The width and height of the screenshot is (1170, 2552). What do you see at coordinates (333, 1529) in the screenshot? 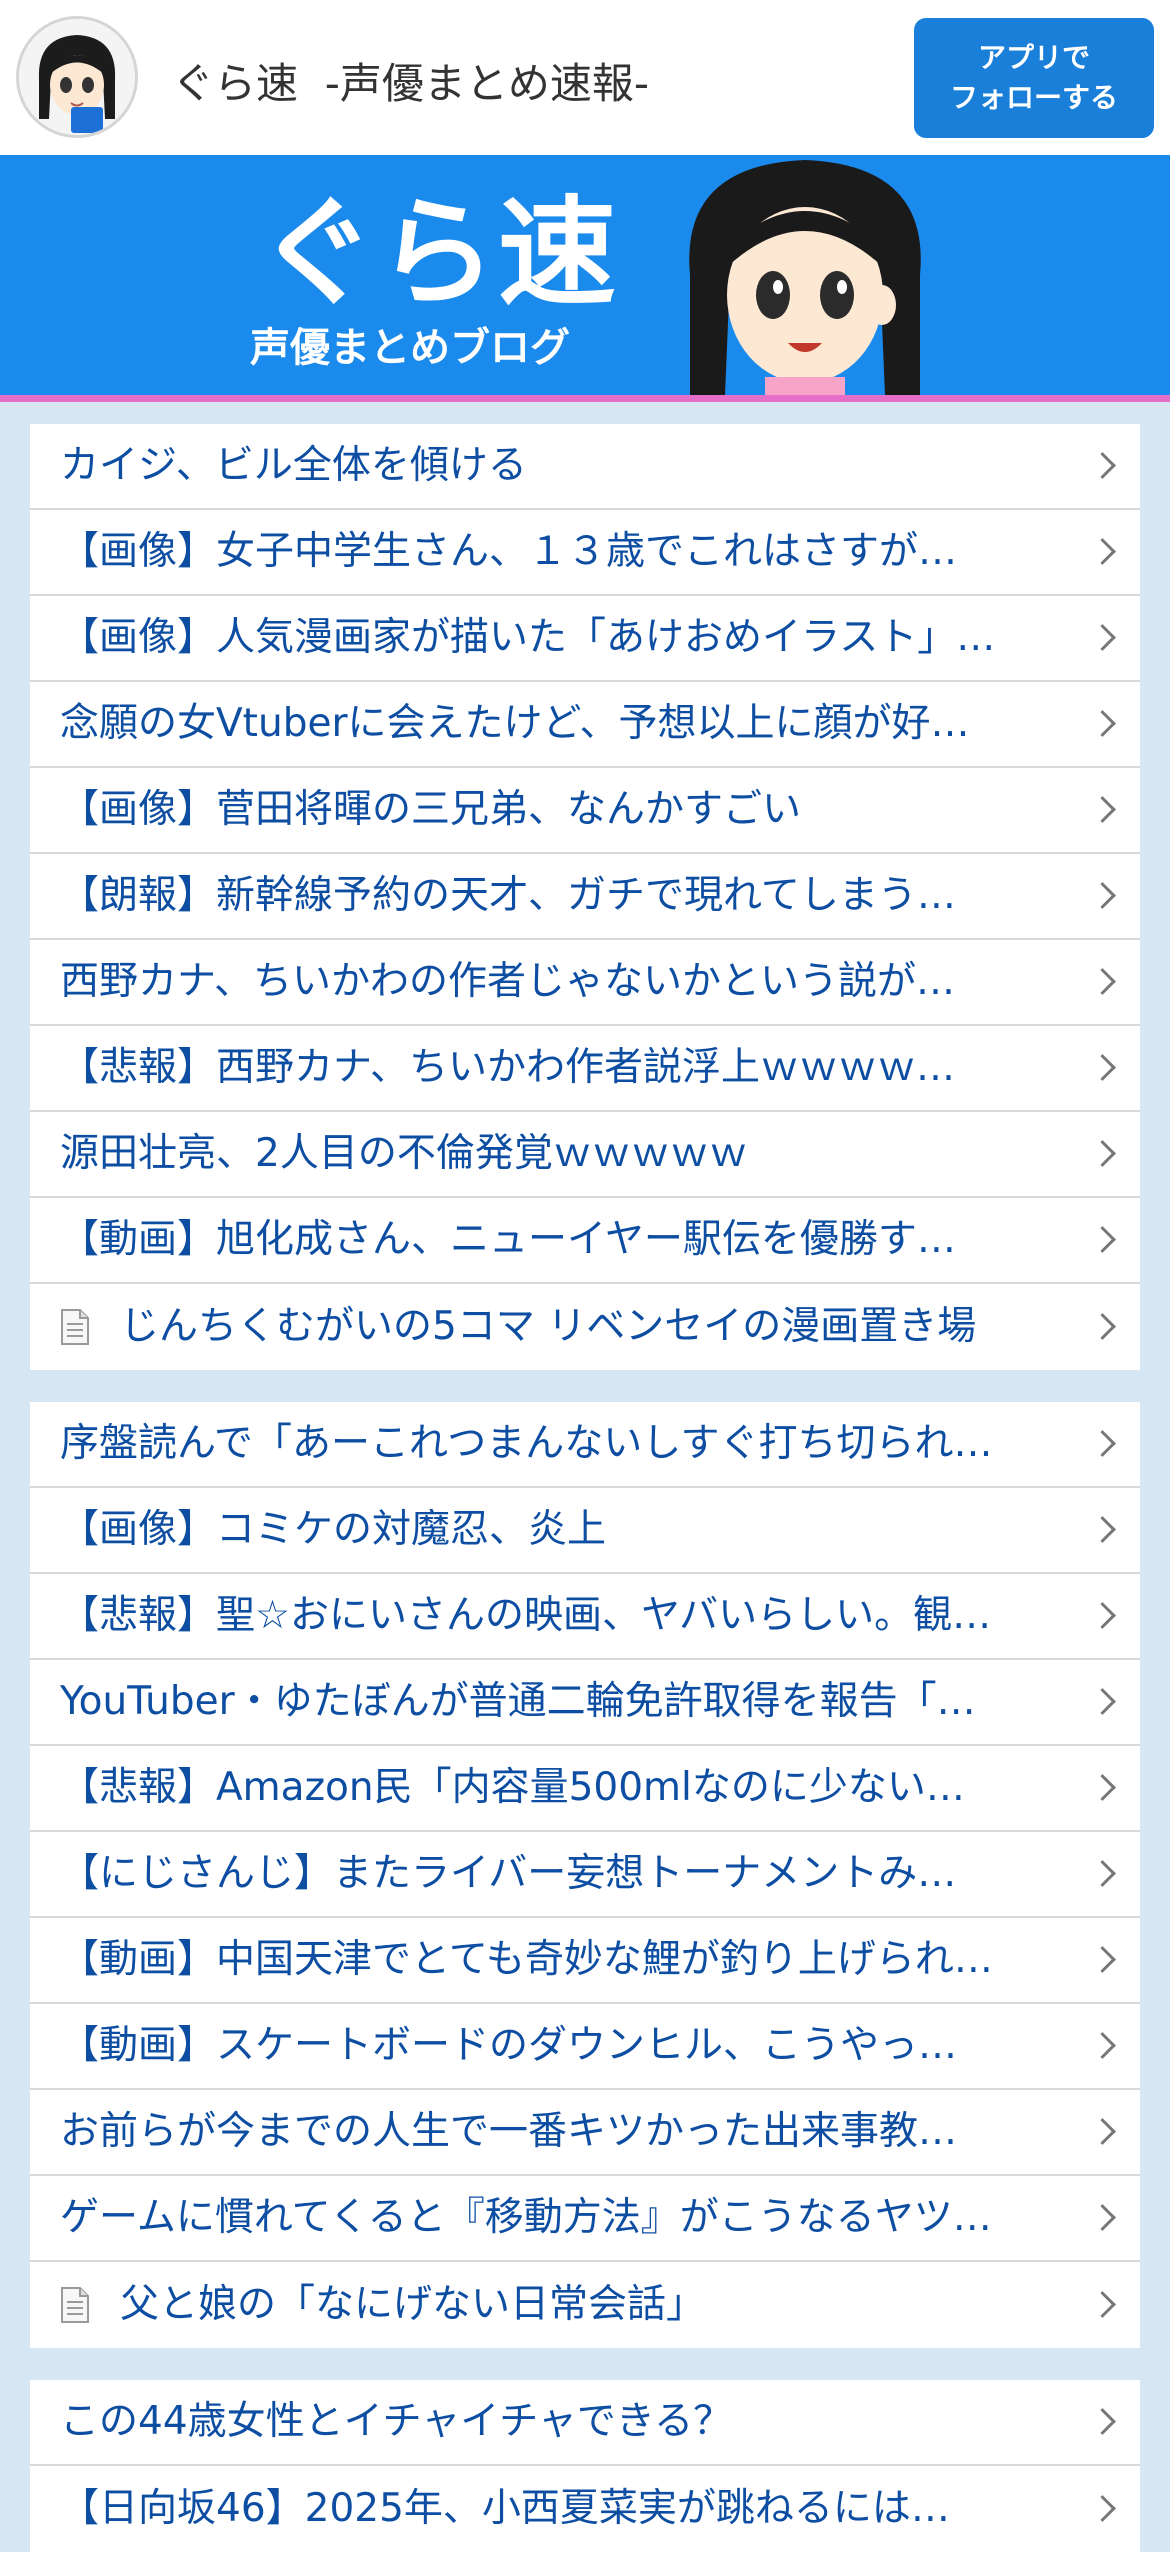
I see `article-title: 【画像】コミケの対魔忍、炎上` at bounding box center [333, 1529].